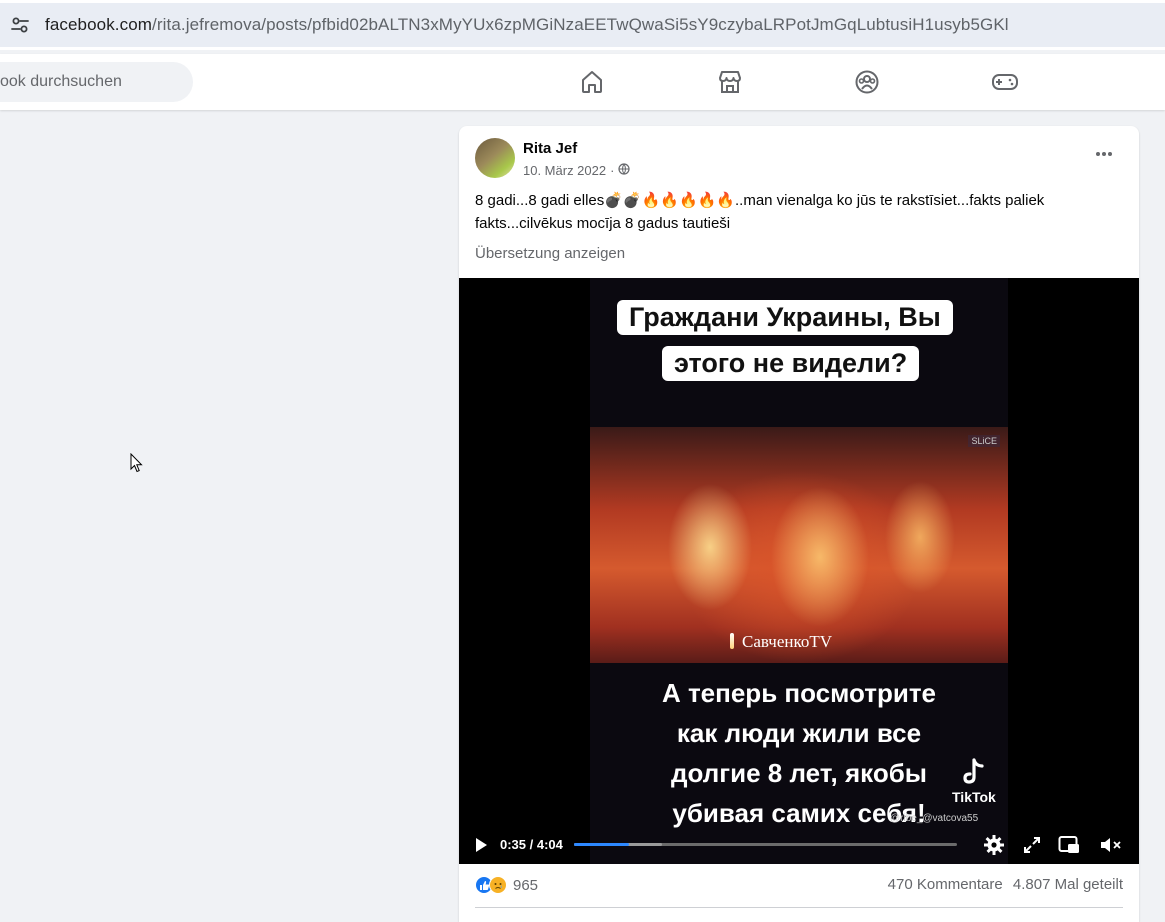 Image resolution: width=1165 pixels, height=922 pixels. I want to click on groups-icon, so click(867, 82).